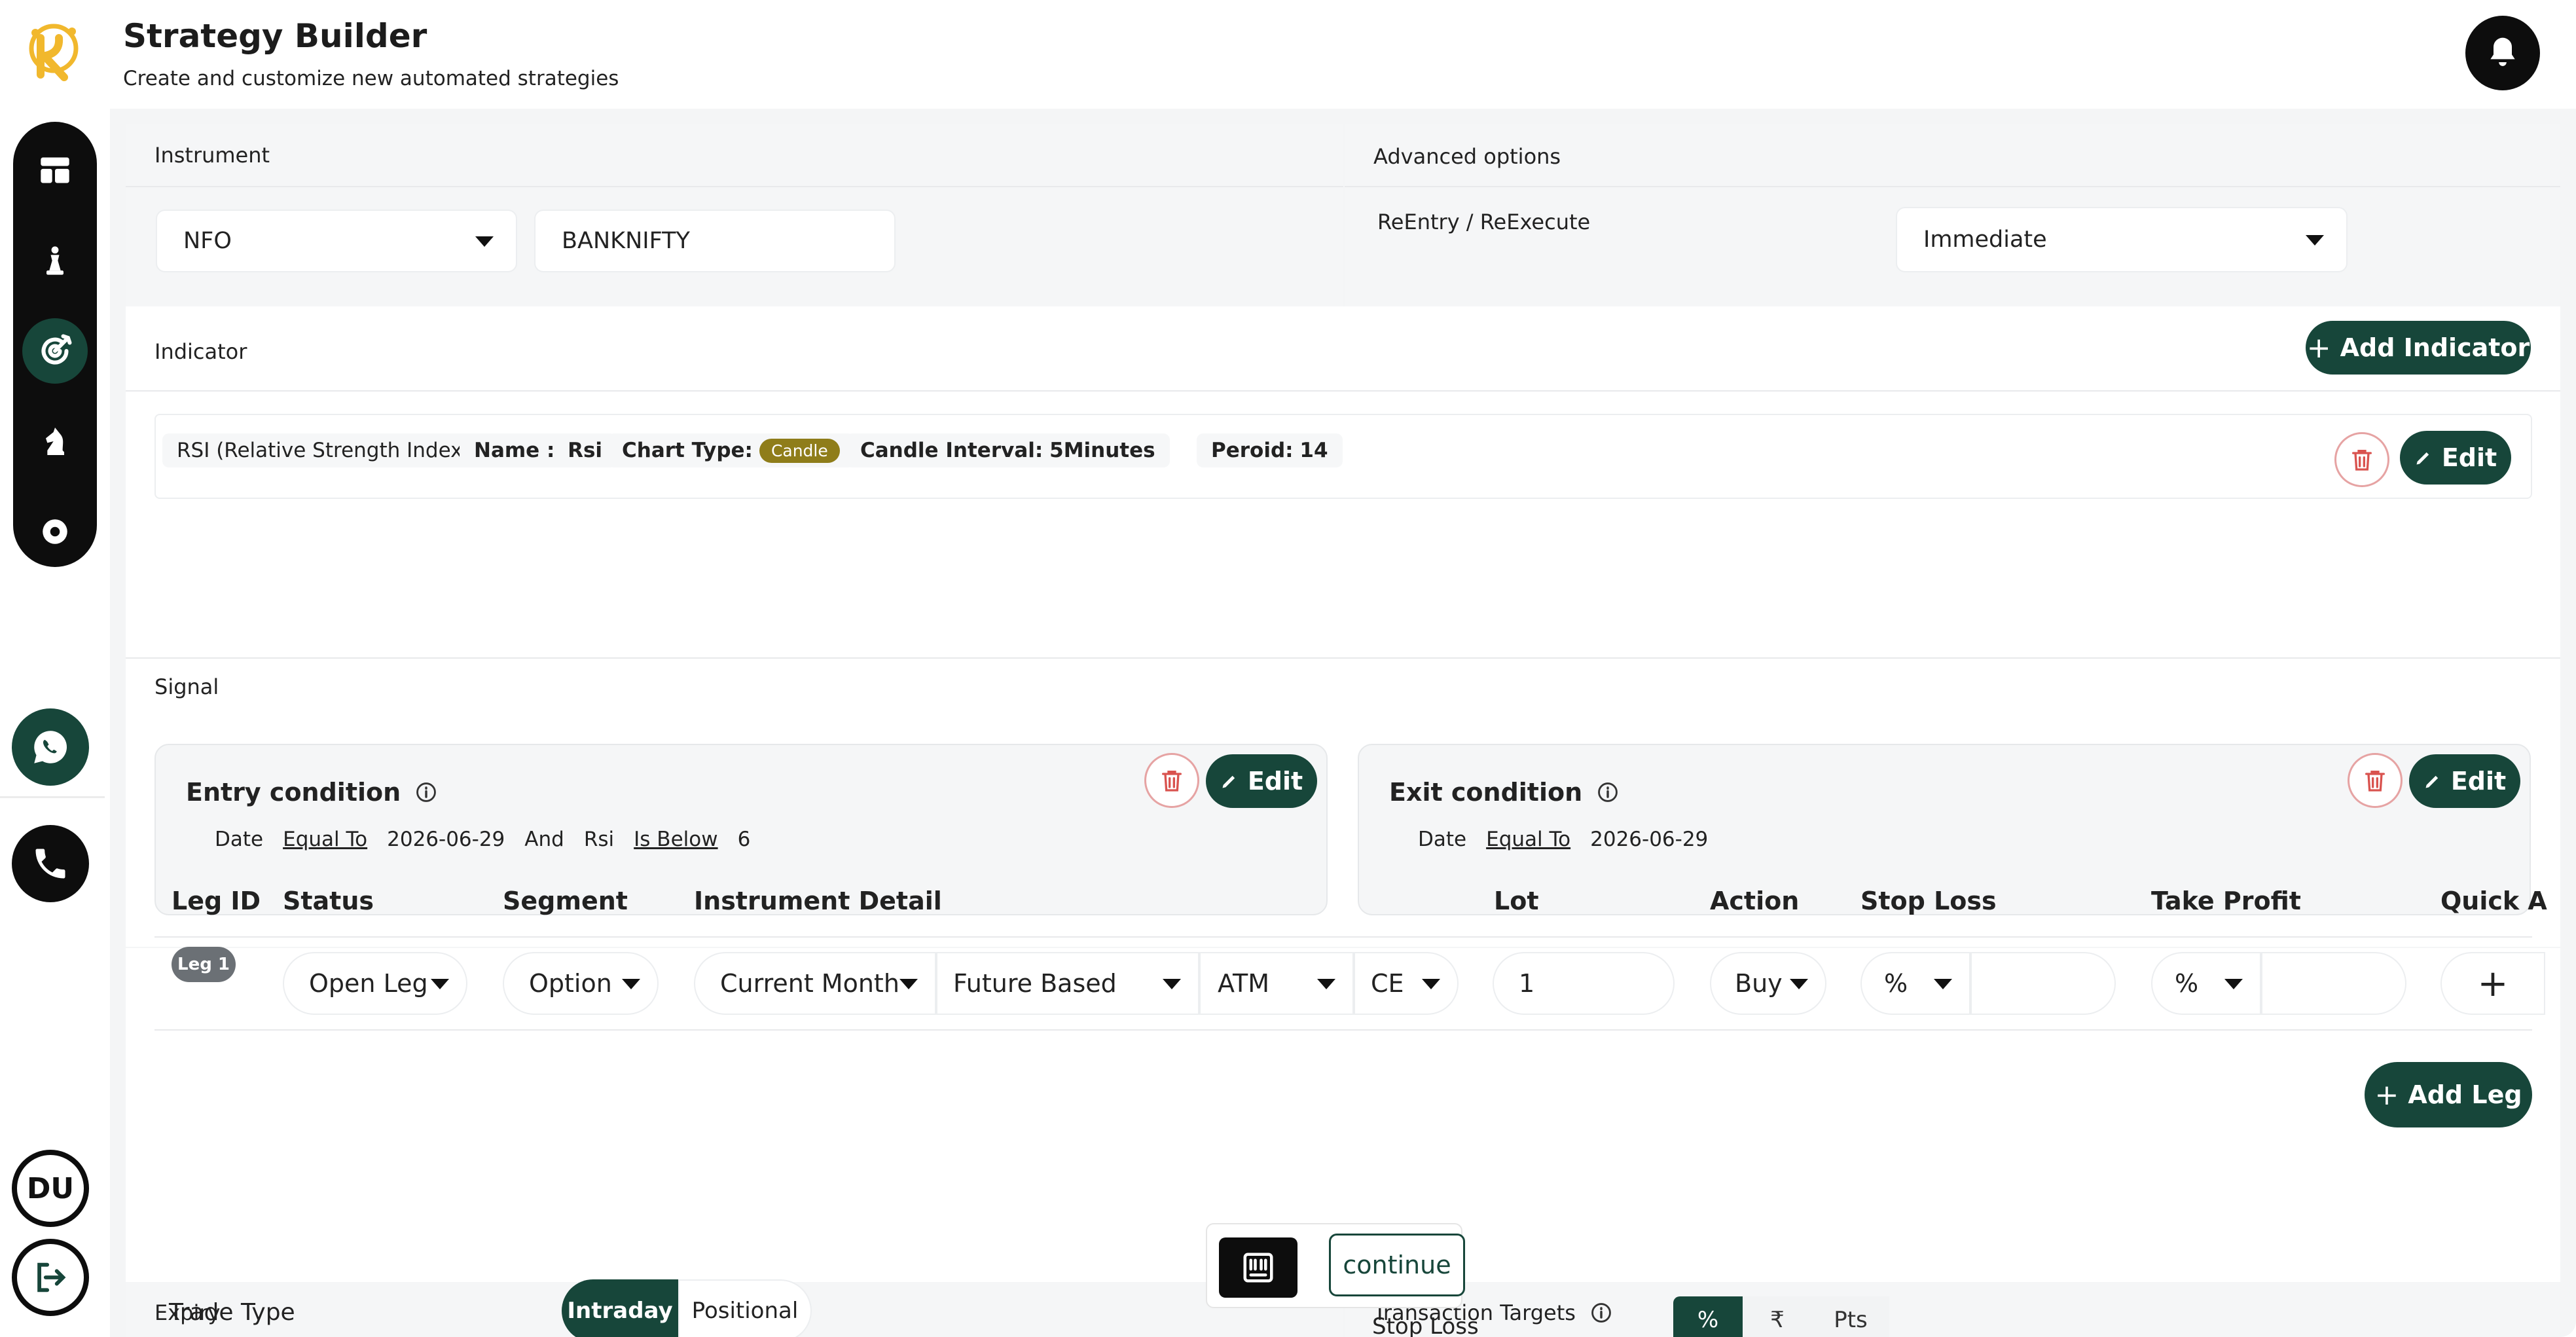  What do you see at coordinates (1258, 1267) in the screenshot?
I see `keyboard-toggle-button` at bounding box center [1258, 1267].